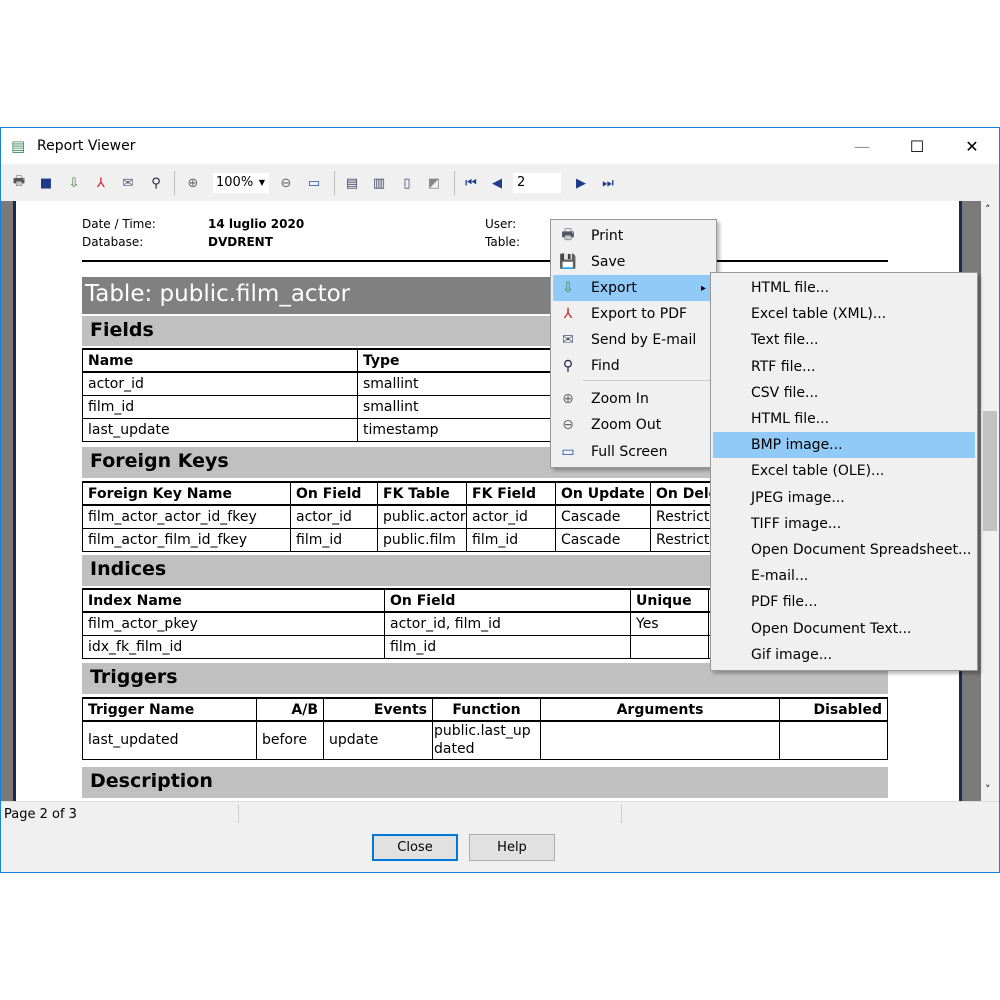 The width and height of the screenshot is (1000, 1000). What do you see at coordinates (378, 709) in the screenshot?
I see `col-header: Events` at bounding box center [378, 709].